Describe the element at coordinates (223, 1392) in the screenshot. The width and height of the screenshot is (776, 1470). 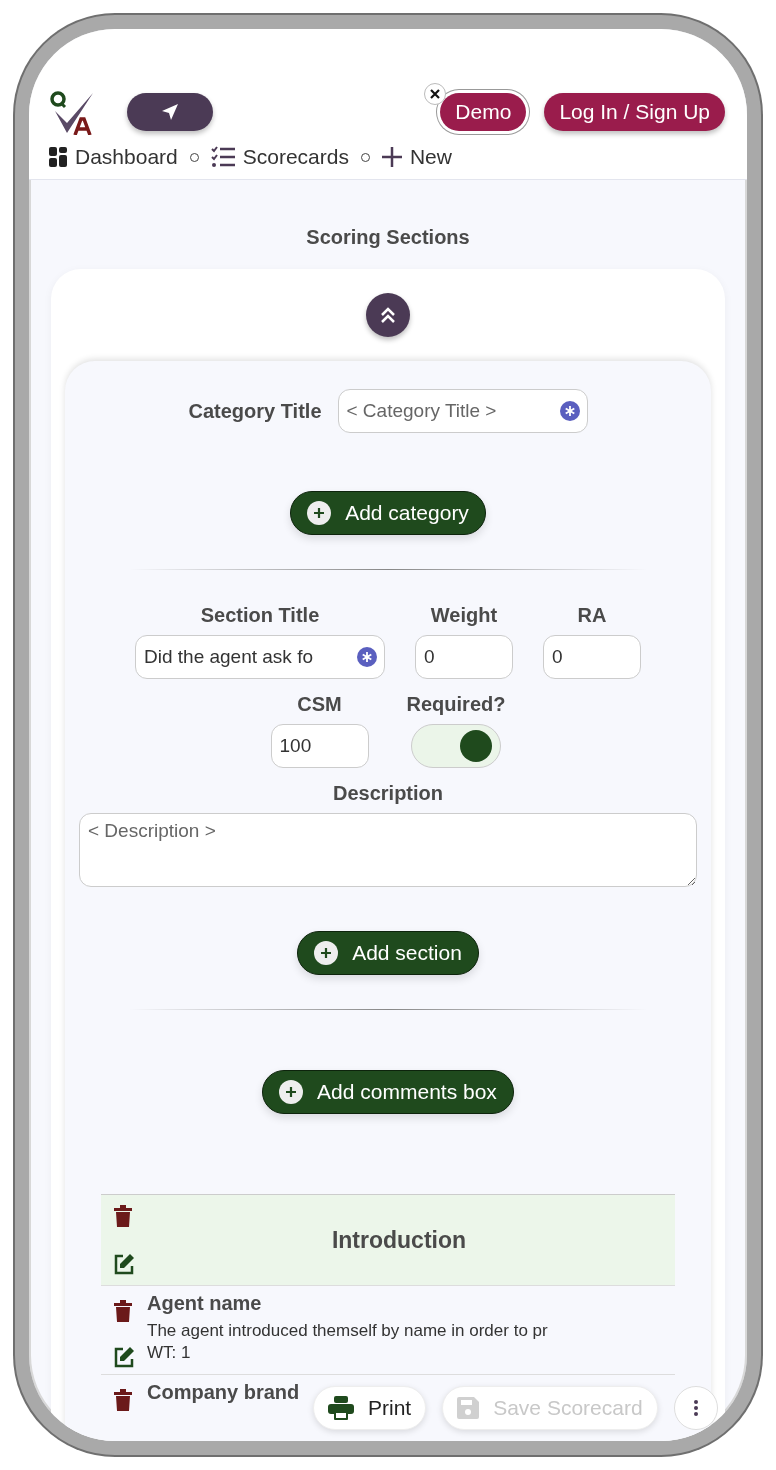
I see `section-title: Company brand` at that location.